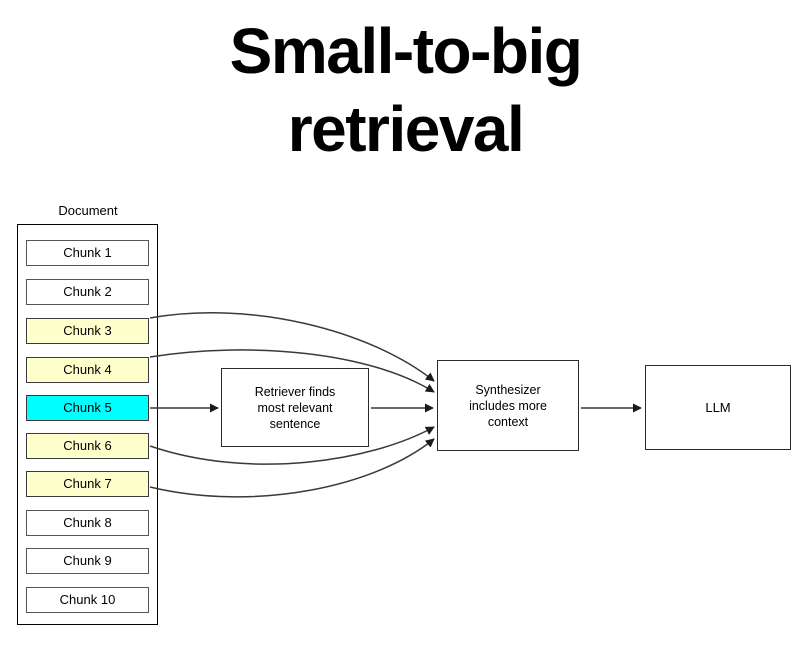 This screenshot has width=811, height=647. What do you see at coordinates (292, 468) in the screenshot?
I see `edge-chunk7-to-synthesizer` at bounding box center [292, 468].